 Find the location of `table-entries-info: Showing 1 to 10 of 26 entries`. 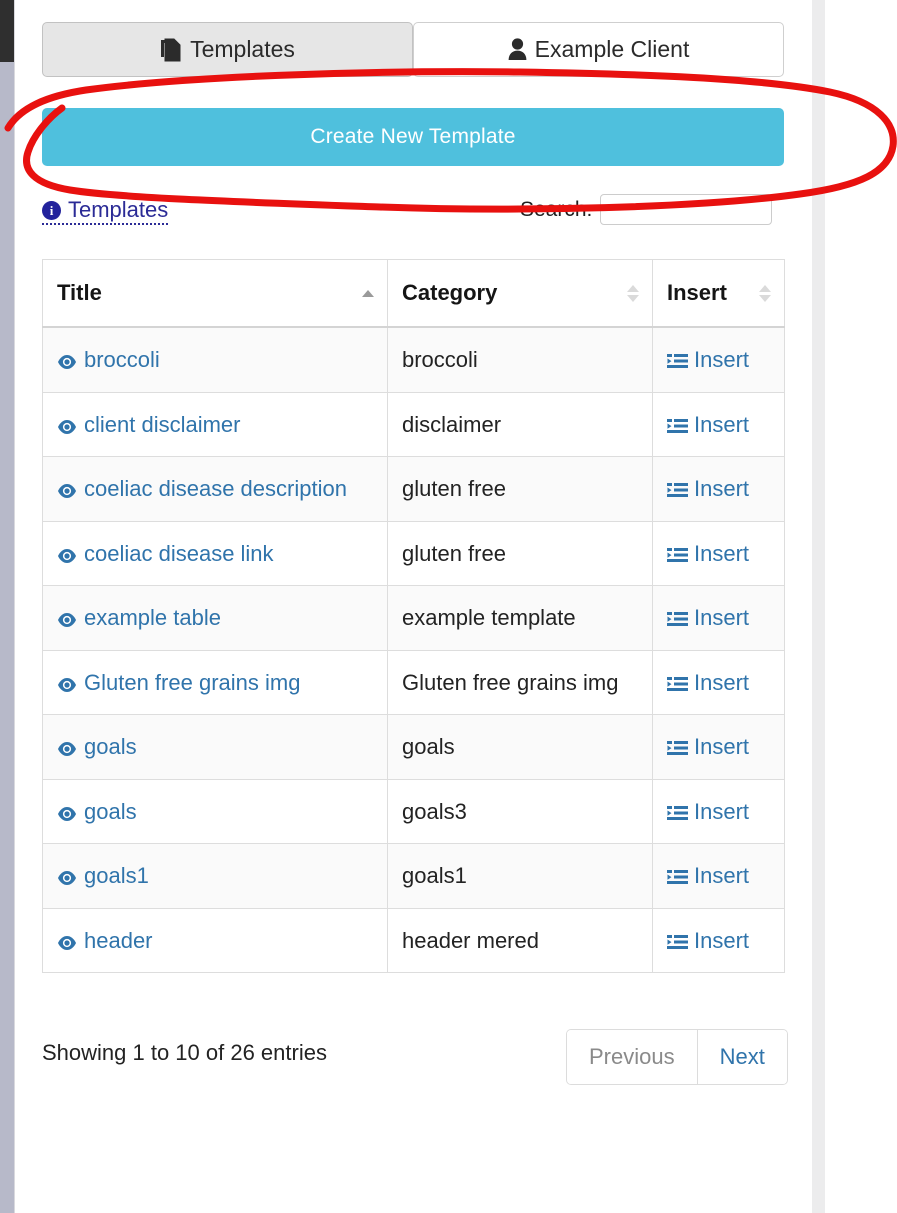

table-entries-info: Showing 1 to 10 of 26 entries is located at coordinates (184, 1052).